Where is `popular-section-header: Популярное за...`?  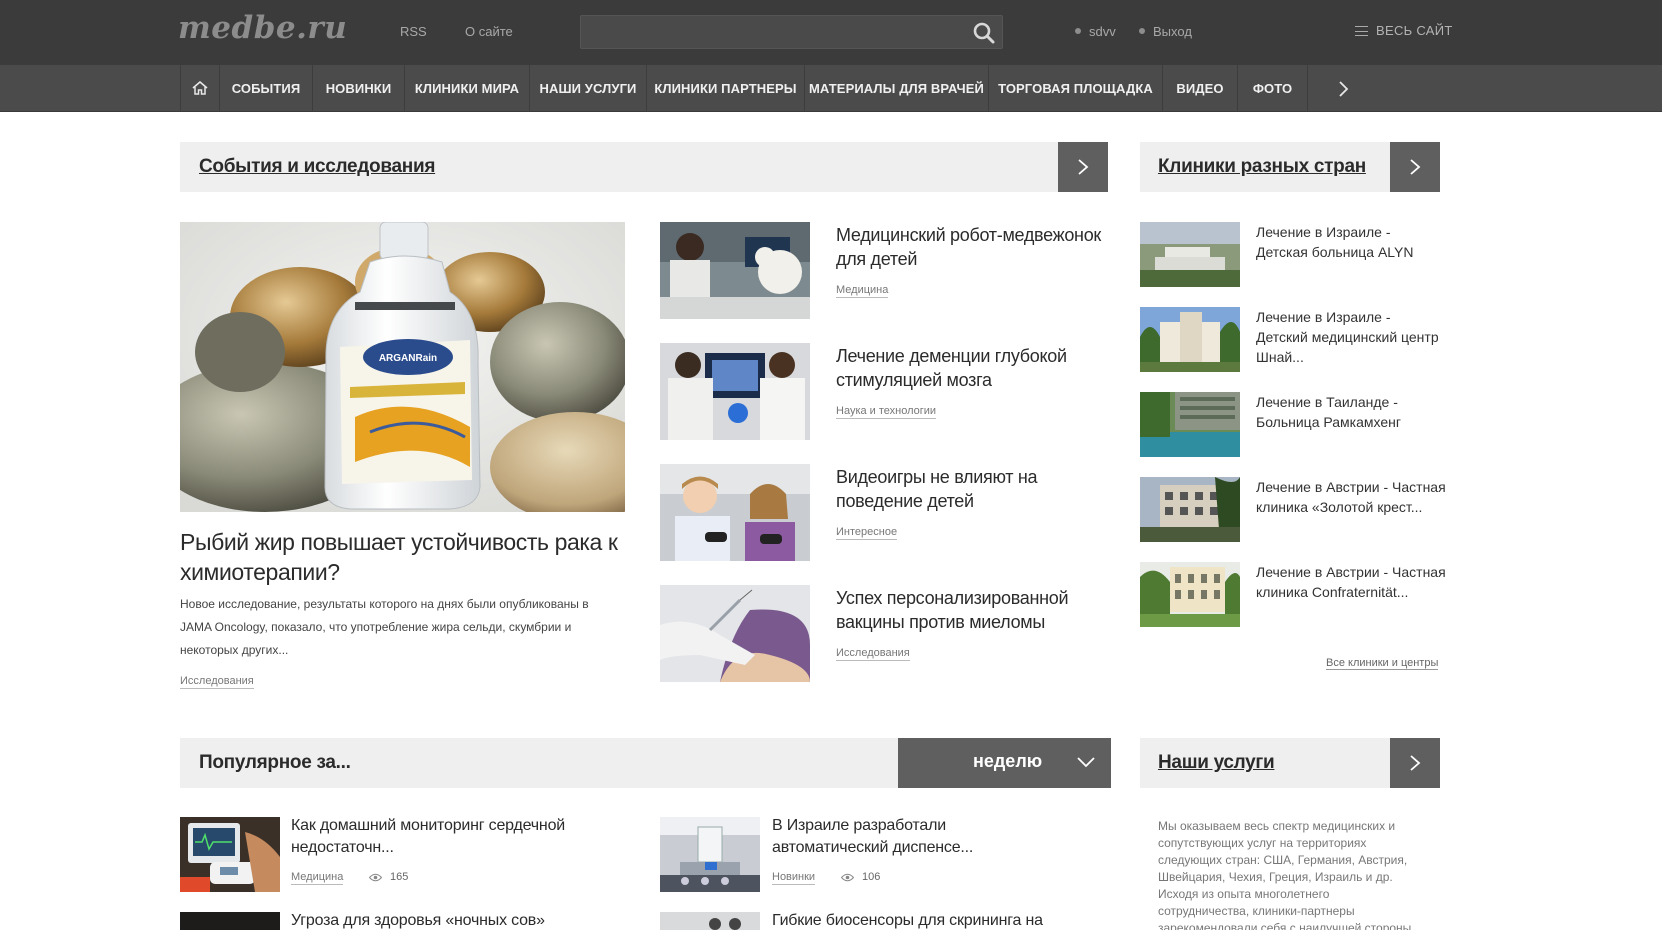
popular-section-header: Популярное за... is located at coordinates (539, 763).